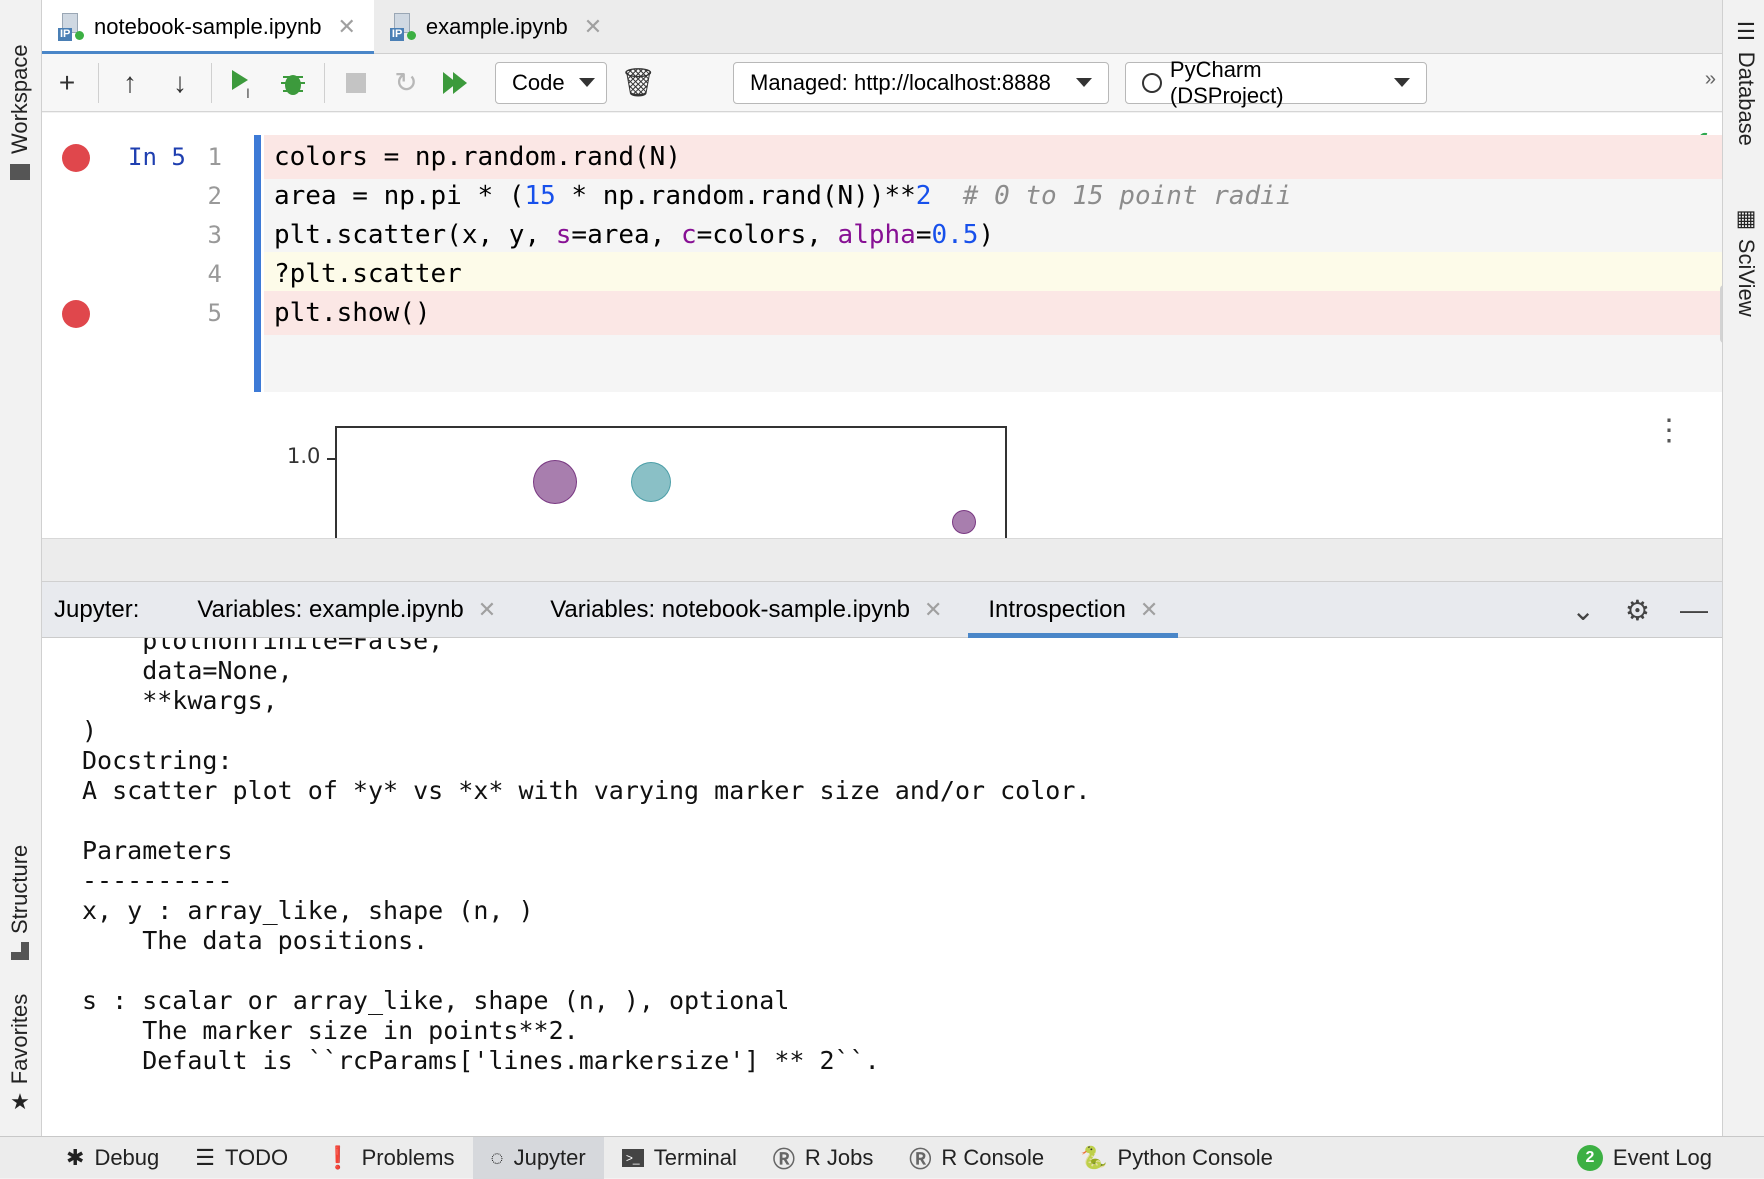 This screenshot has width=1764, height=1179. I want to click on sciview-tool-tab: ▦ SciView, so click(1746, 260).